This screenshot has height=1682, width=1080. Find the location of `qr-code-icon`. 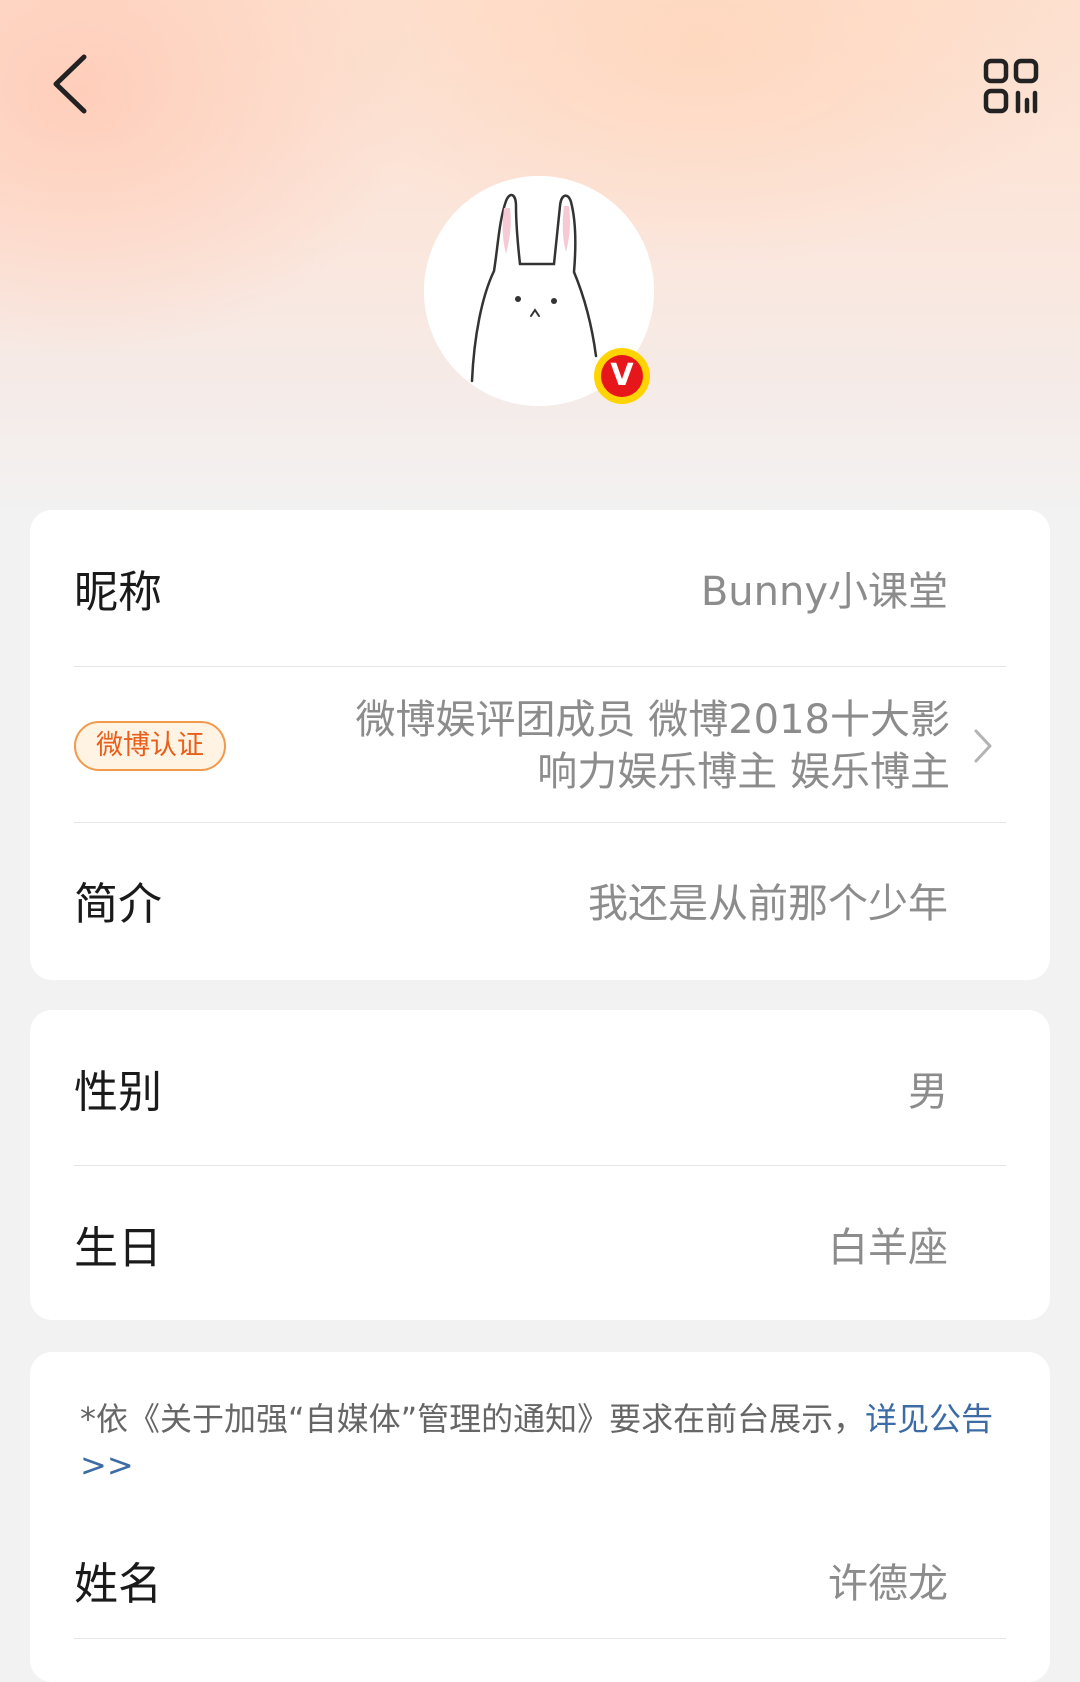

qr-code-icon is located at coordinates (1011, 86).